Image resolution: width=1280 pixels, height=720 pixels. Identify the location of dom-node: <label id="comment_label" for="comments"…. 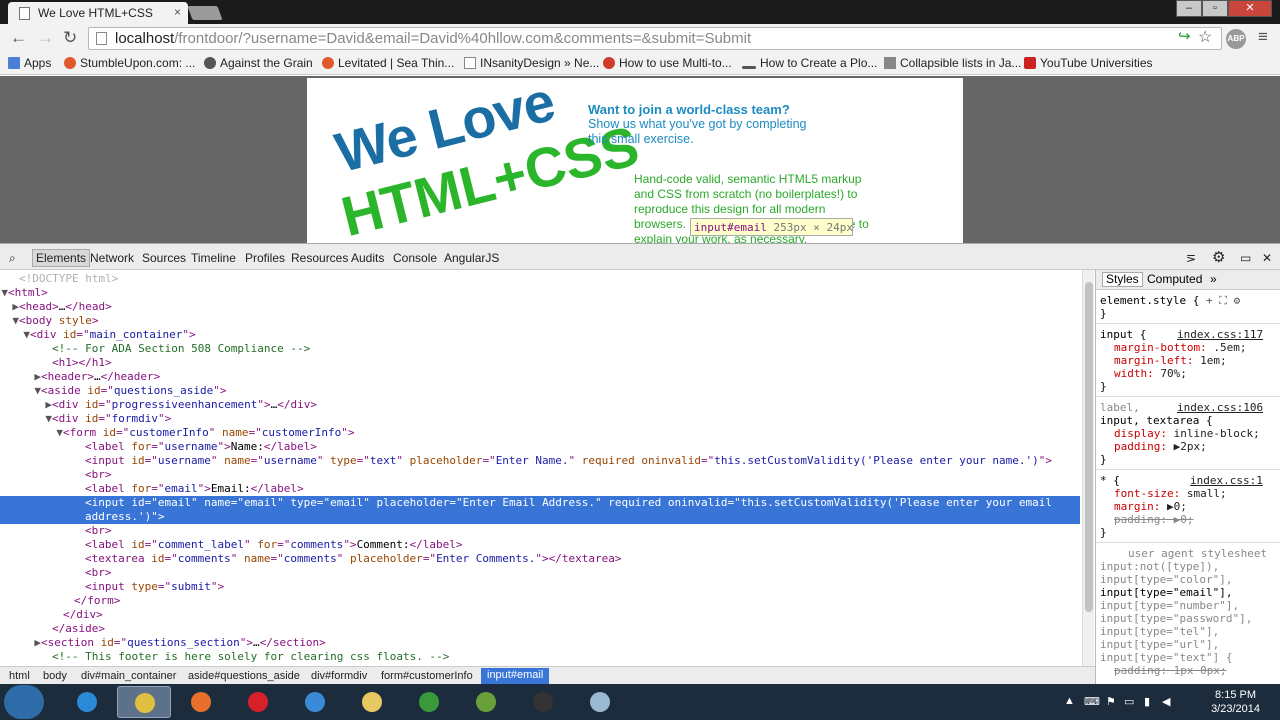
(540, 545).